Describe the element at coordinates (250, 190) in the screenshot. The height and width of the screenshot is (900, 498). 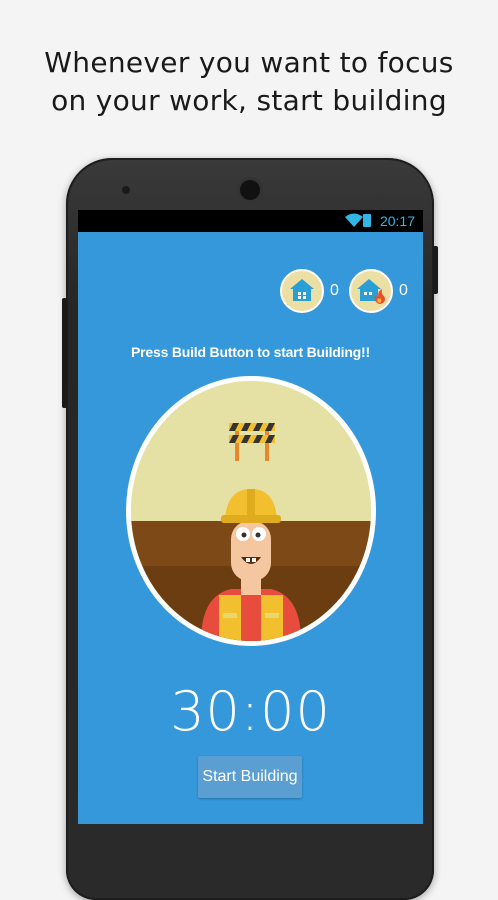
I see `front-camera` at that location.